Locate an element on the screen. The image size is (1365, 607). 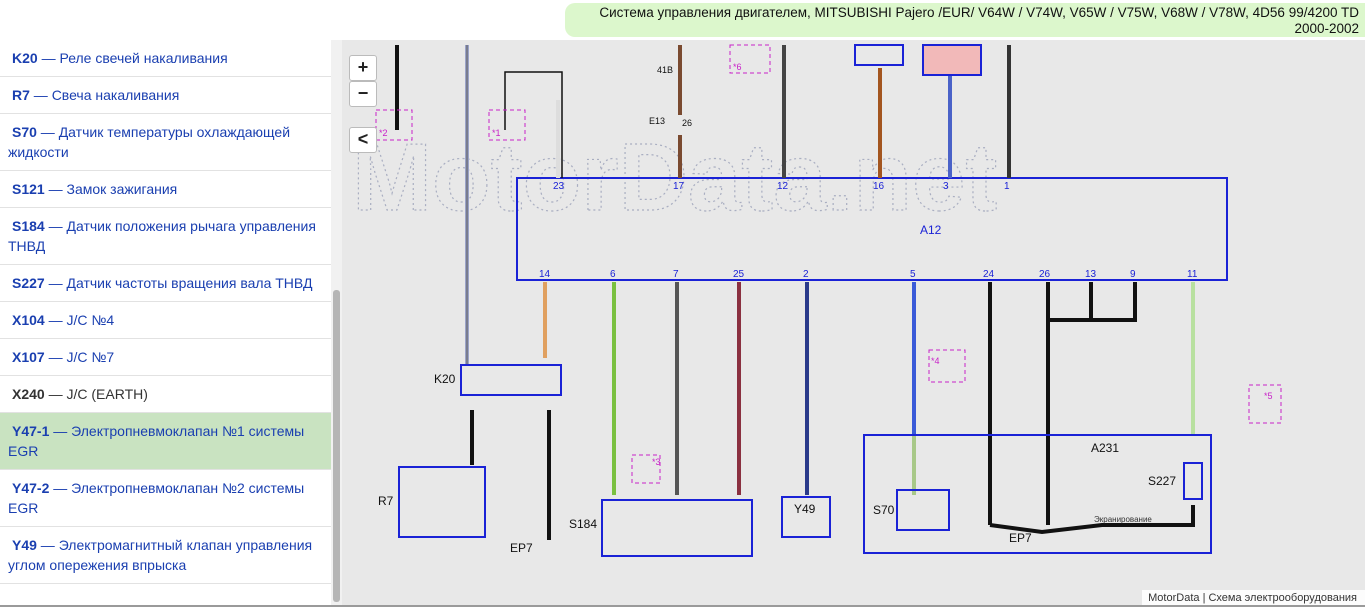
ecu-pin: 12 is located at coordinates (783, 186).